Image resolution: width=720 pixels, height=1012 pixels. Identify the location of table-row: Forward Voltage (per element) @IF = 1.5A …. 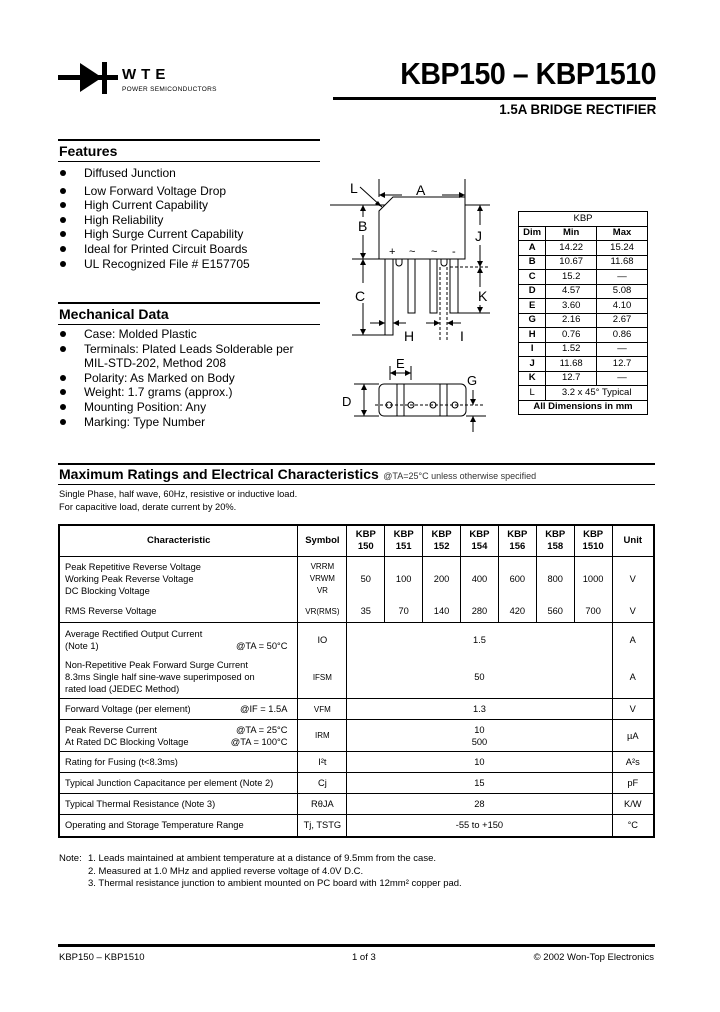
(356, 709).